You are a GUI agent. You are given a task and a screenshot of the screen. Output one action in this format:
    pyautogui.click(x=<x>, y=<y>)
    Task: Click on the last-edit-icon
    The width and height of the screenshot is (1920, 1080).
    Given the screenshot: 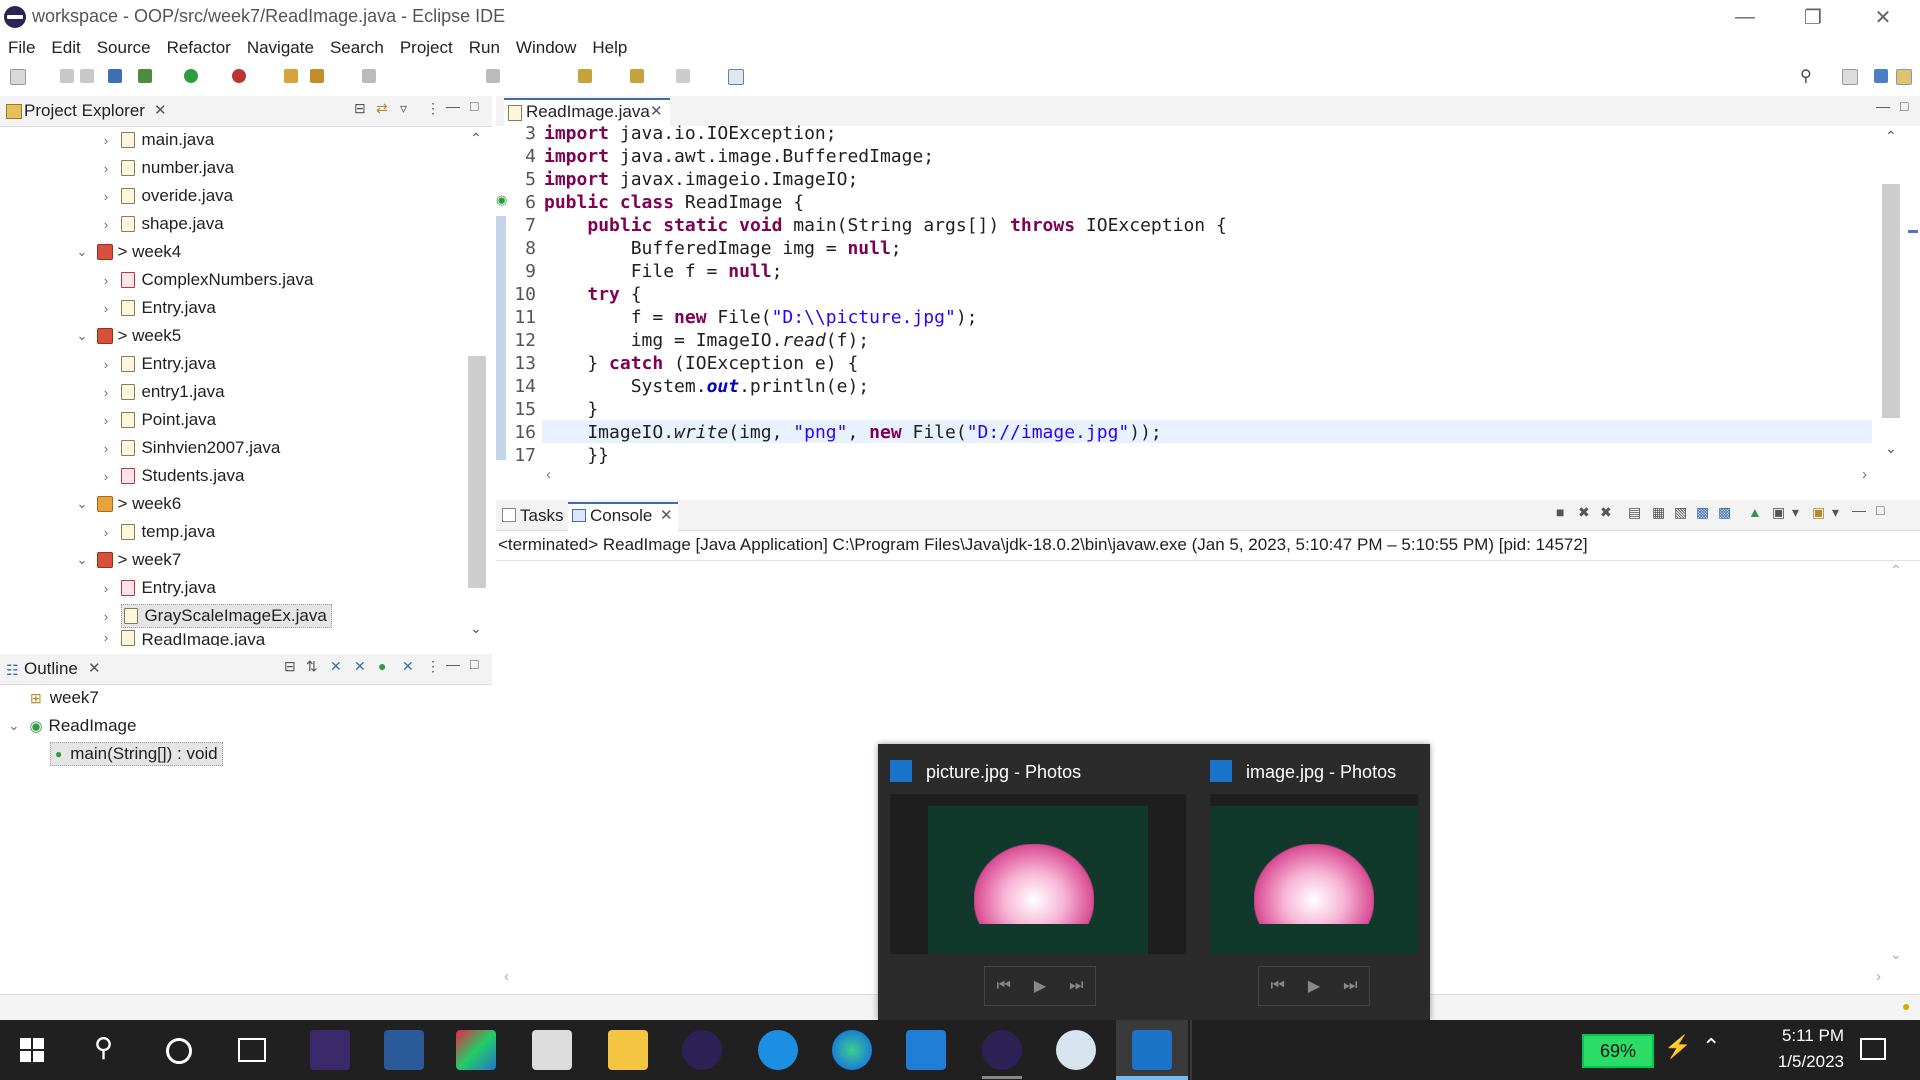 What is the action you would take?
    pyautogui.click(x=585, y=76)
    